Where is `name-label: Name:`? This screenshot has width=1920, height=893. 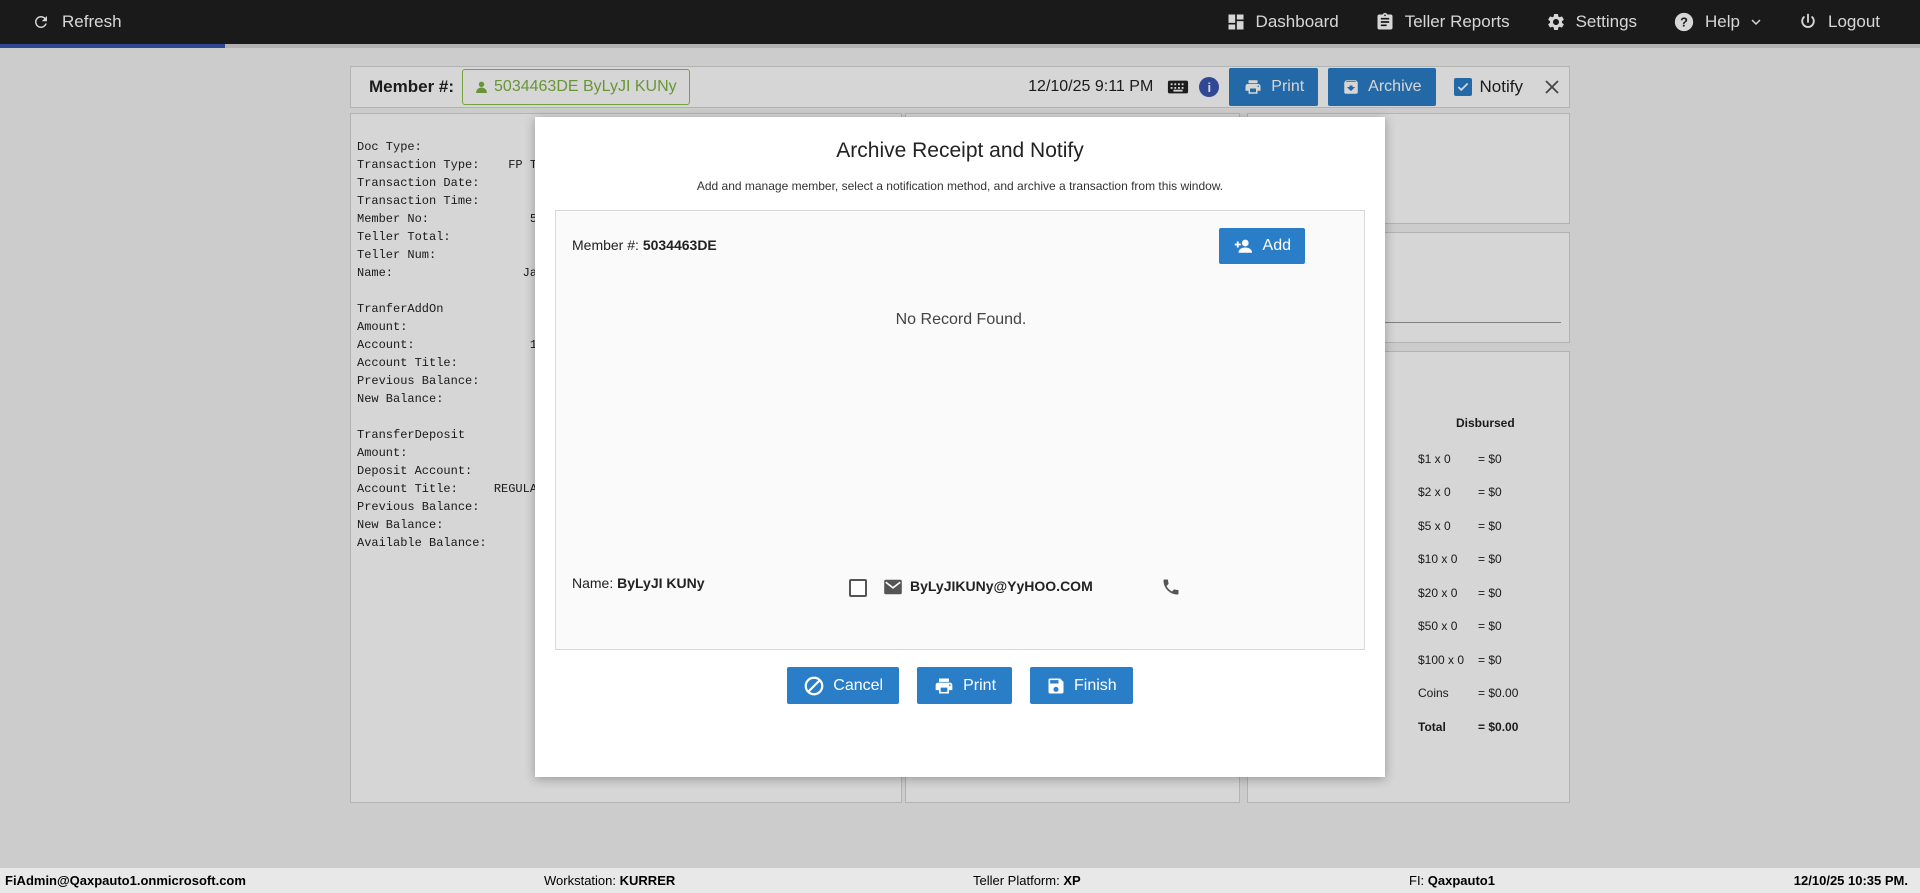 name-label: Name: is located at coordinates (593, 583).